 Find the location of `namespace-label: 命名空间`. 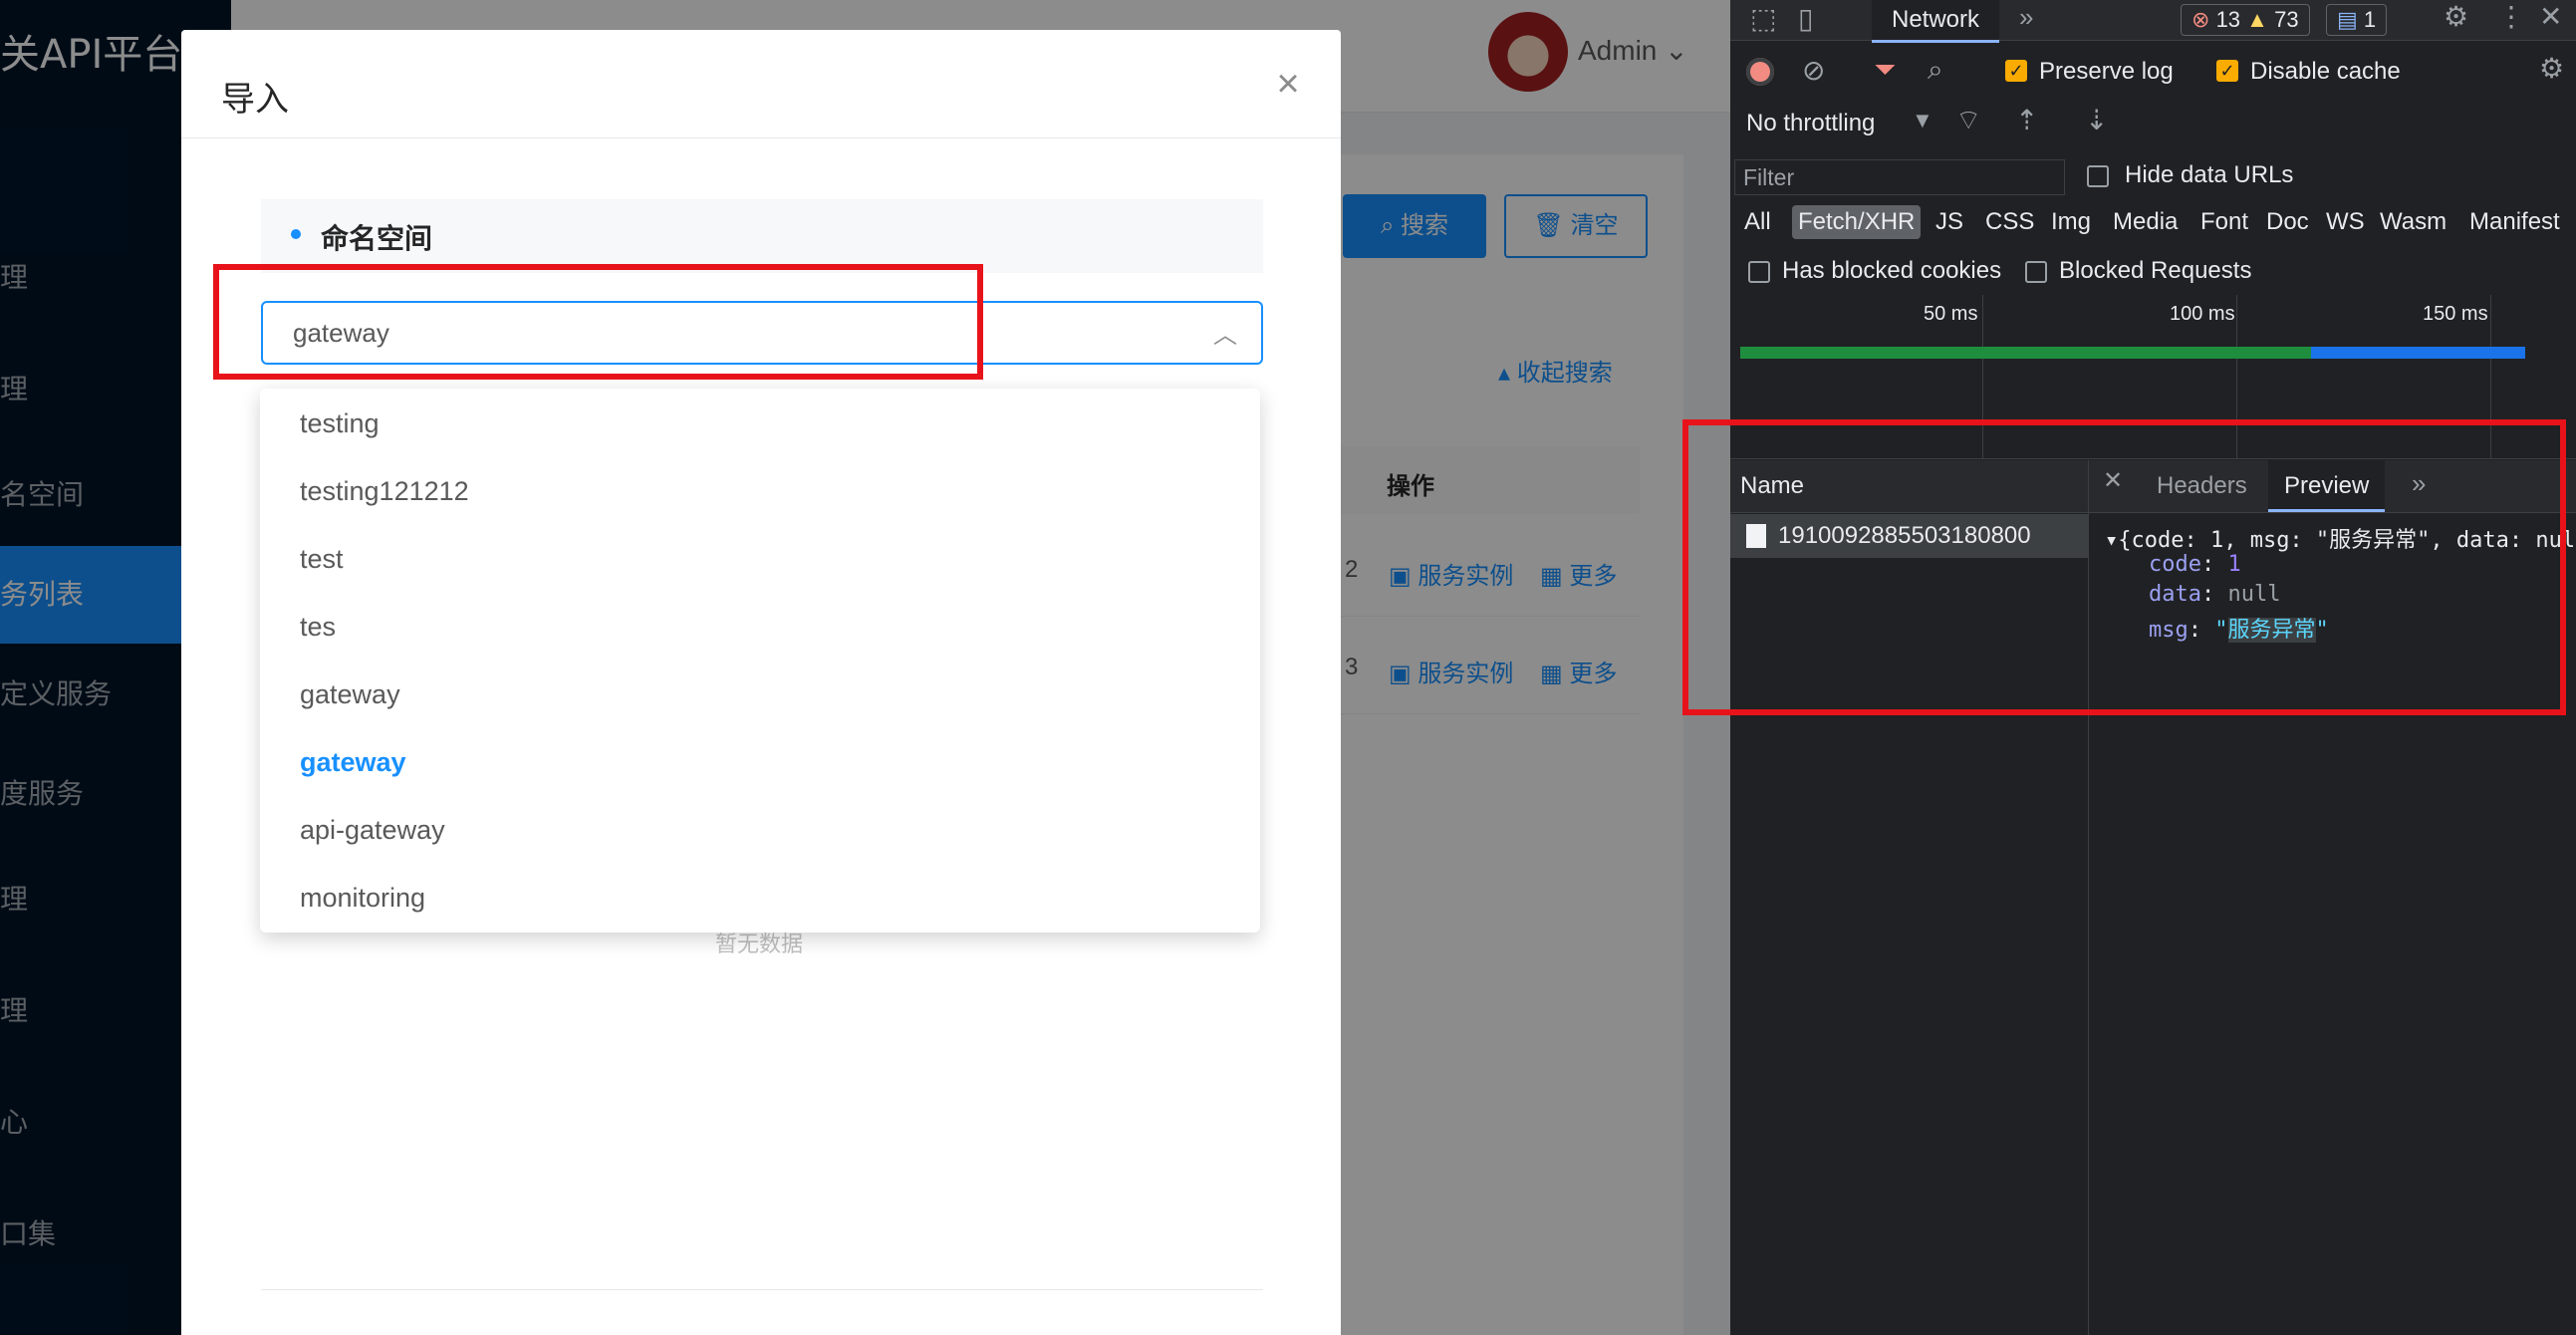

namespace-label: 命名空间 is located at coordinates (377, 239).